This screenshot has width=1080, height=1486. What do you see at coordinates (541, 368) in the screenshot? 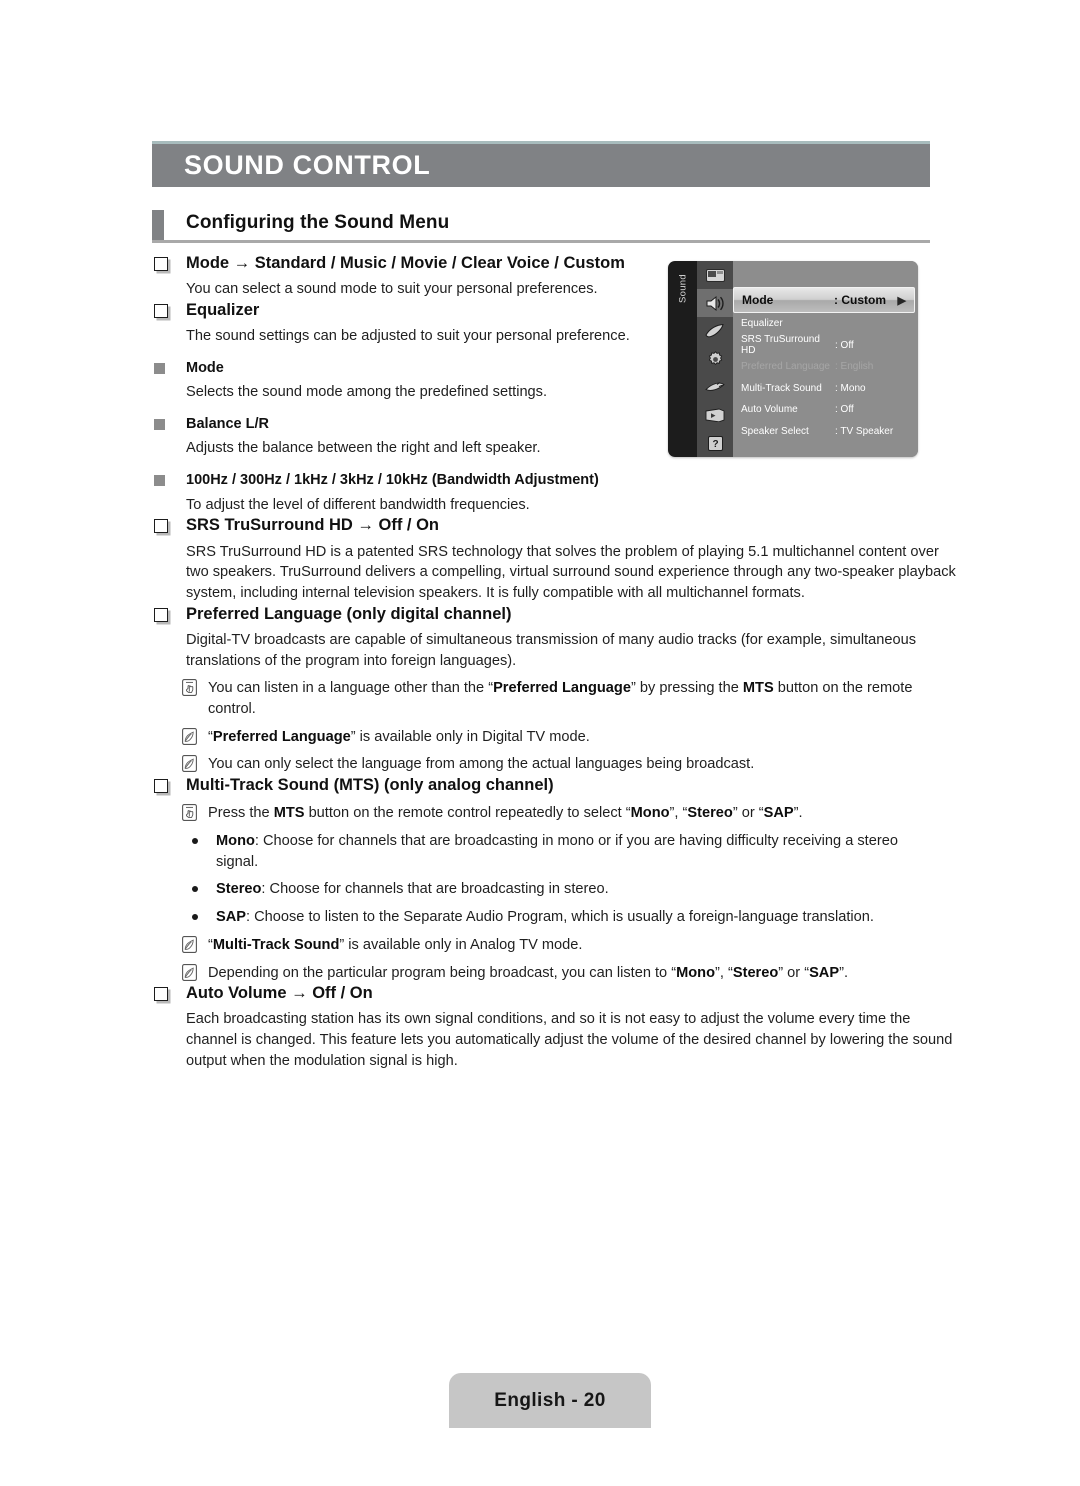
I see `subheading-equalizer-mode: Mode` at bounding box center [541, 368].